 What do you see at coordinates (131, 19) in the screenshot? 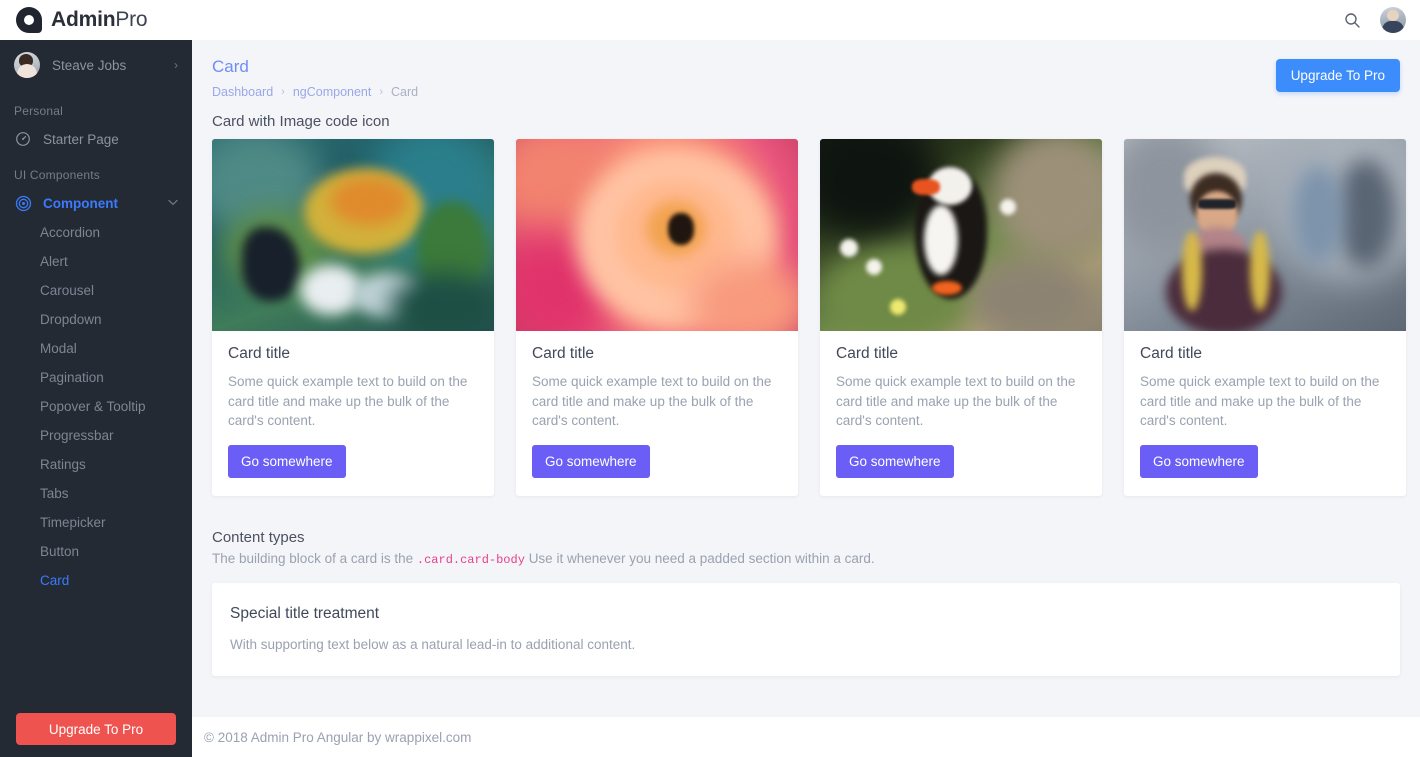
I see `brand-light: Pro` at bounding box center [131, 19].